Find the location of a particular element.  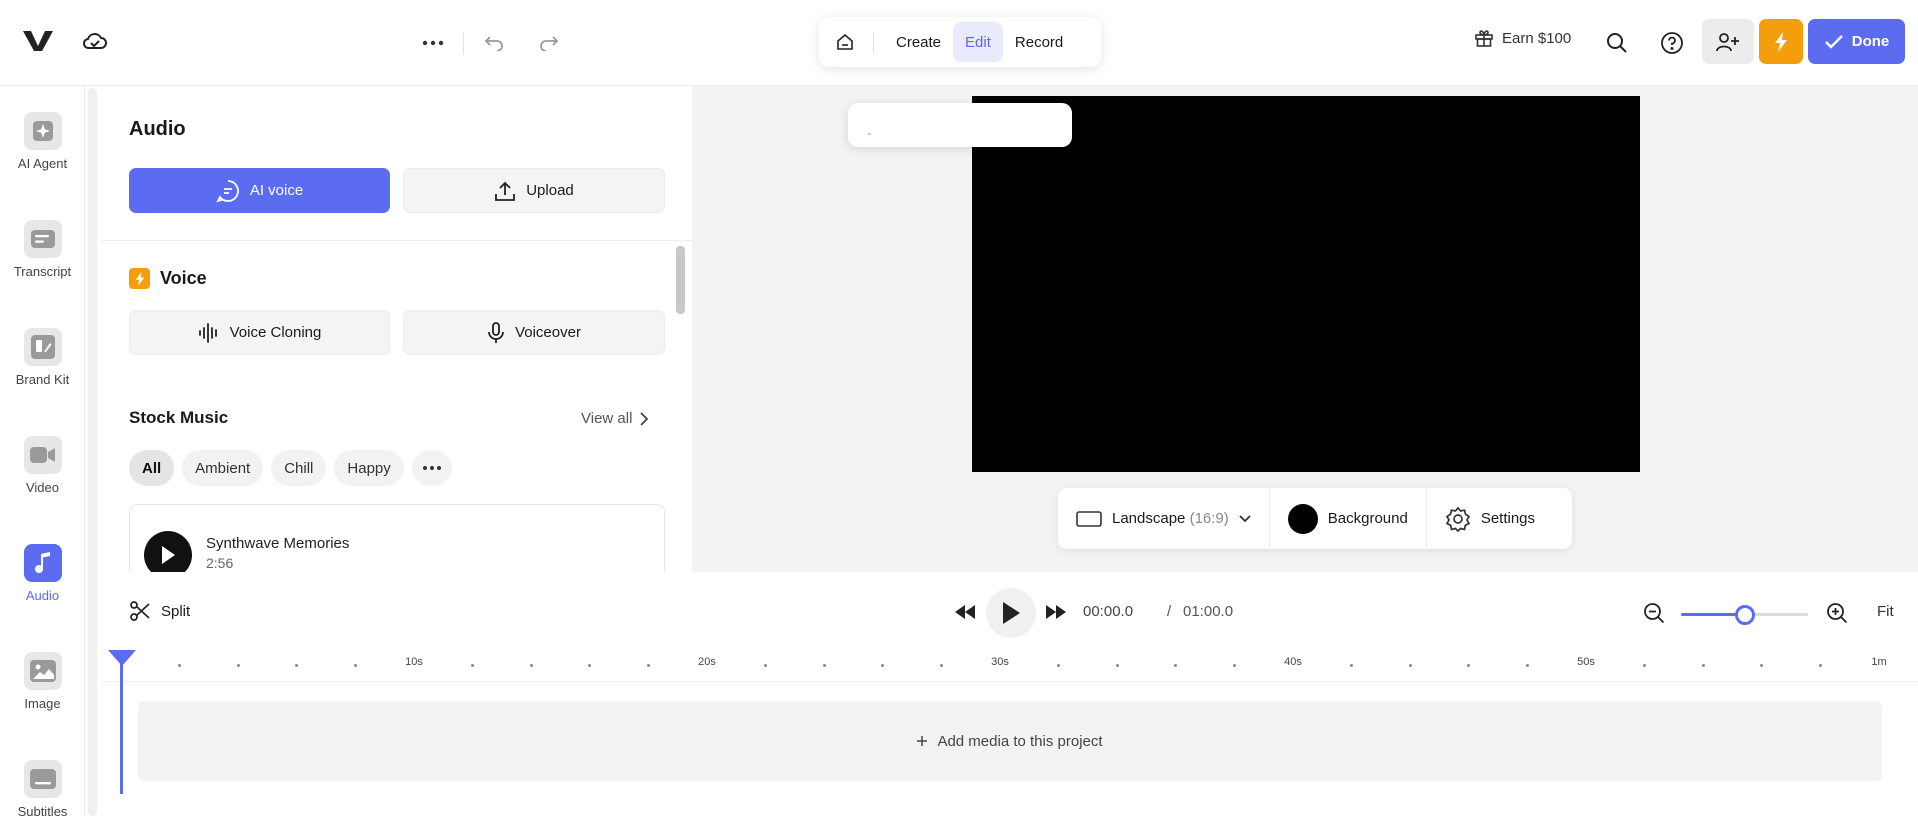

chip-ambient: Ambient is located at coordinates (223, 468).